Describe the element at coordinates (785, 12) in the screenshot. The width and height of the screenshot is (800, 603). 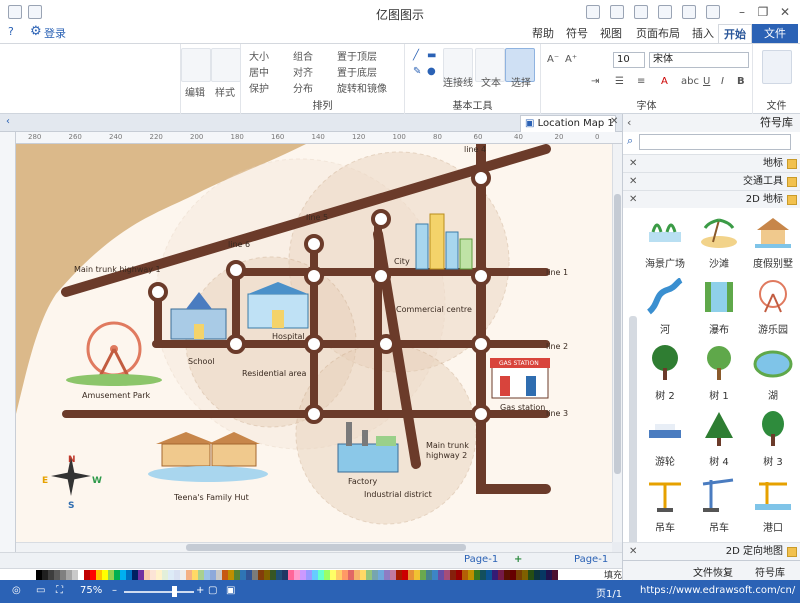
I see `close-window-button: ✕` at that location.